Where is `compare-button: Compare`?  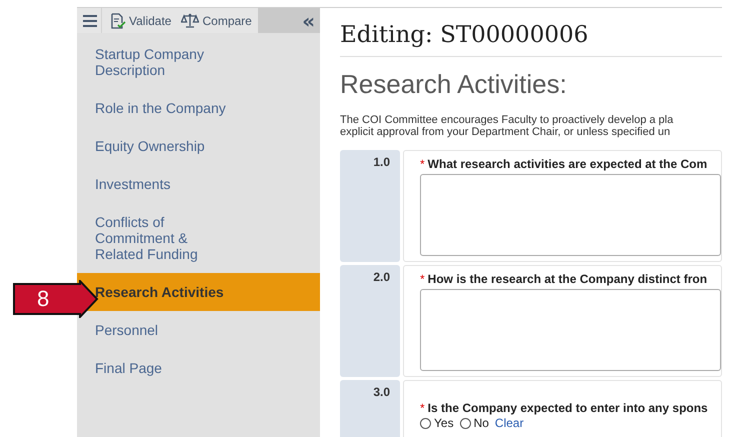
compare-button: Compare is located at coordinates (216, 20).